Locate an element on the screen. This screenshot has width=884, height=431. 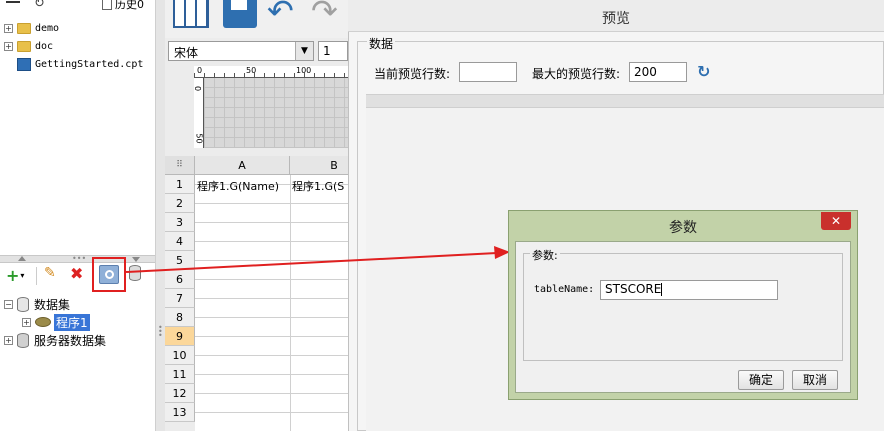
cancel-button: 取消 is located at coordinates (815, 380).